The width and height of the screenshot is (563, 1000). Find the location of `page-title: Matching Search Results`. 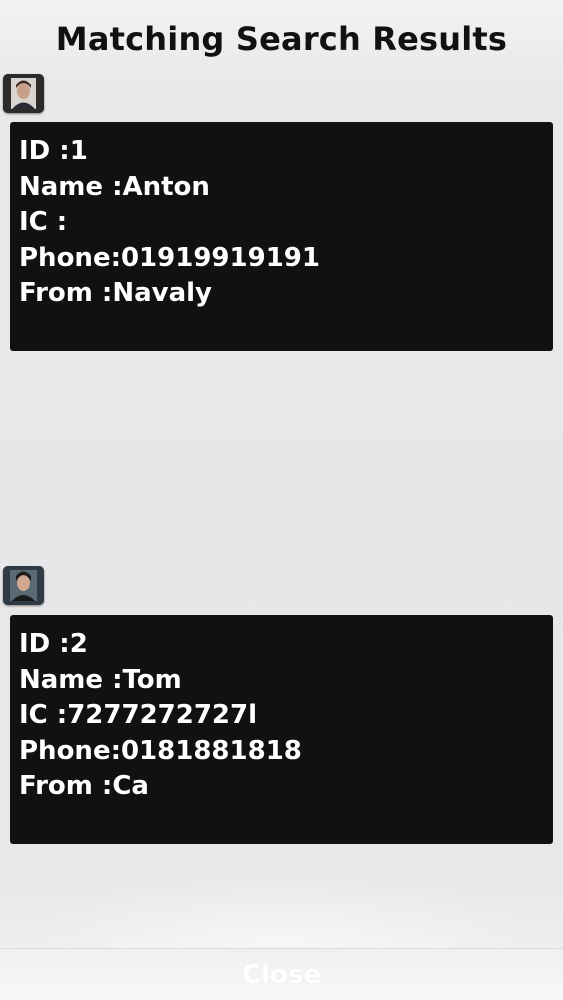

page-title: Matching Search Results is located at coordinates (281, 39).